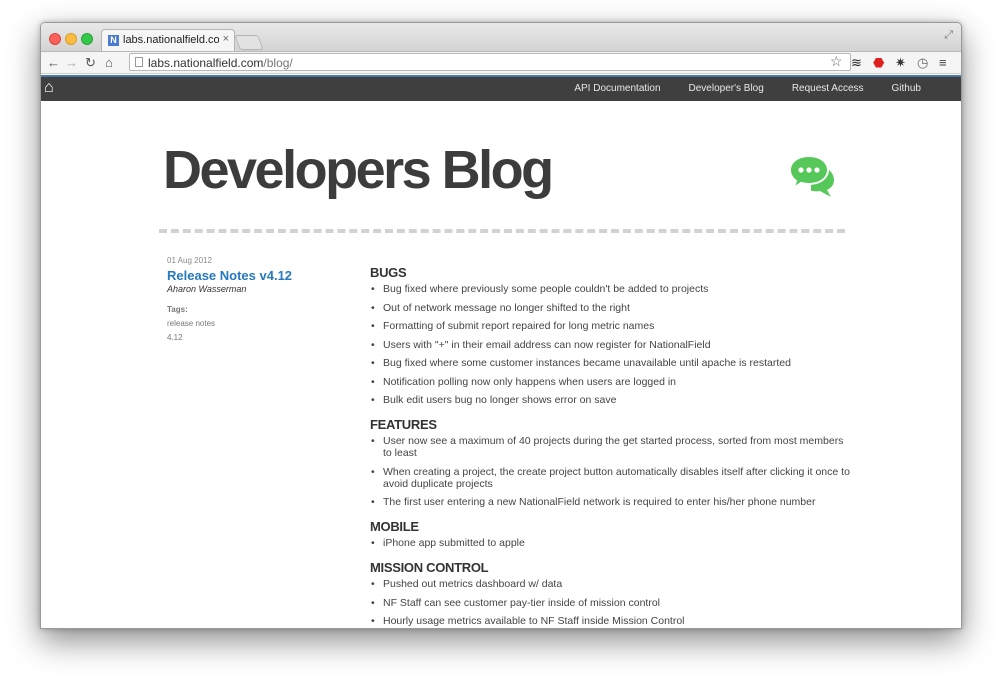  I want to click on page-title: Developers Blog, so click(358, 170).